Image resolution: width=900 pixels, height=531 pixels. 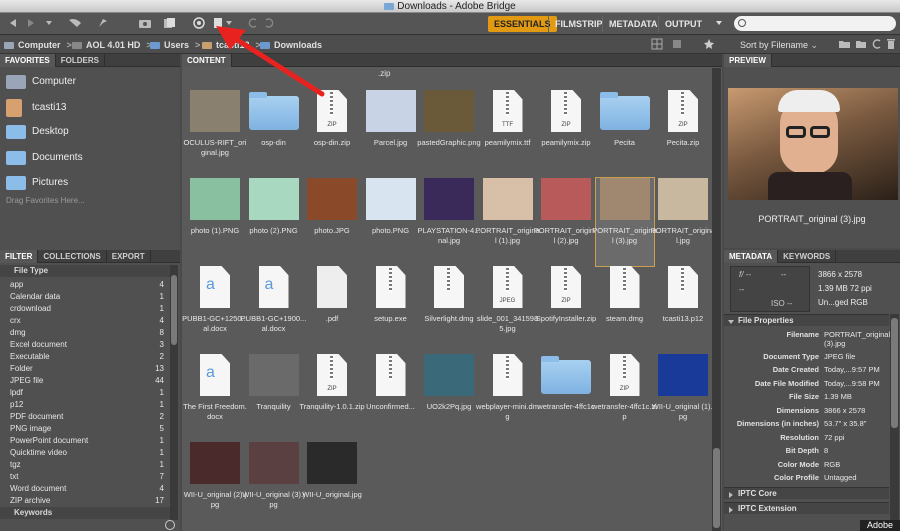 I want to click on thumbnail-item: ZIP Pecita.zip, so click(x=683, y=134).